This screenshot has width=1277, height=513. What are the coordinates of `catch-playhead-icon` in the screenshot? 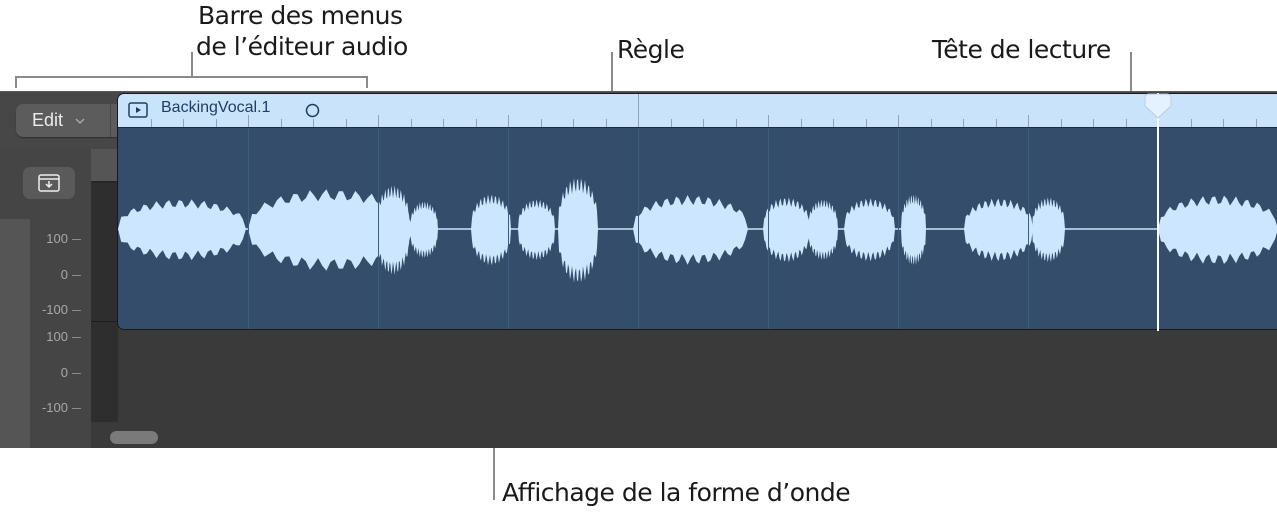 It's located at (49, 183).